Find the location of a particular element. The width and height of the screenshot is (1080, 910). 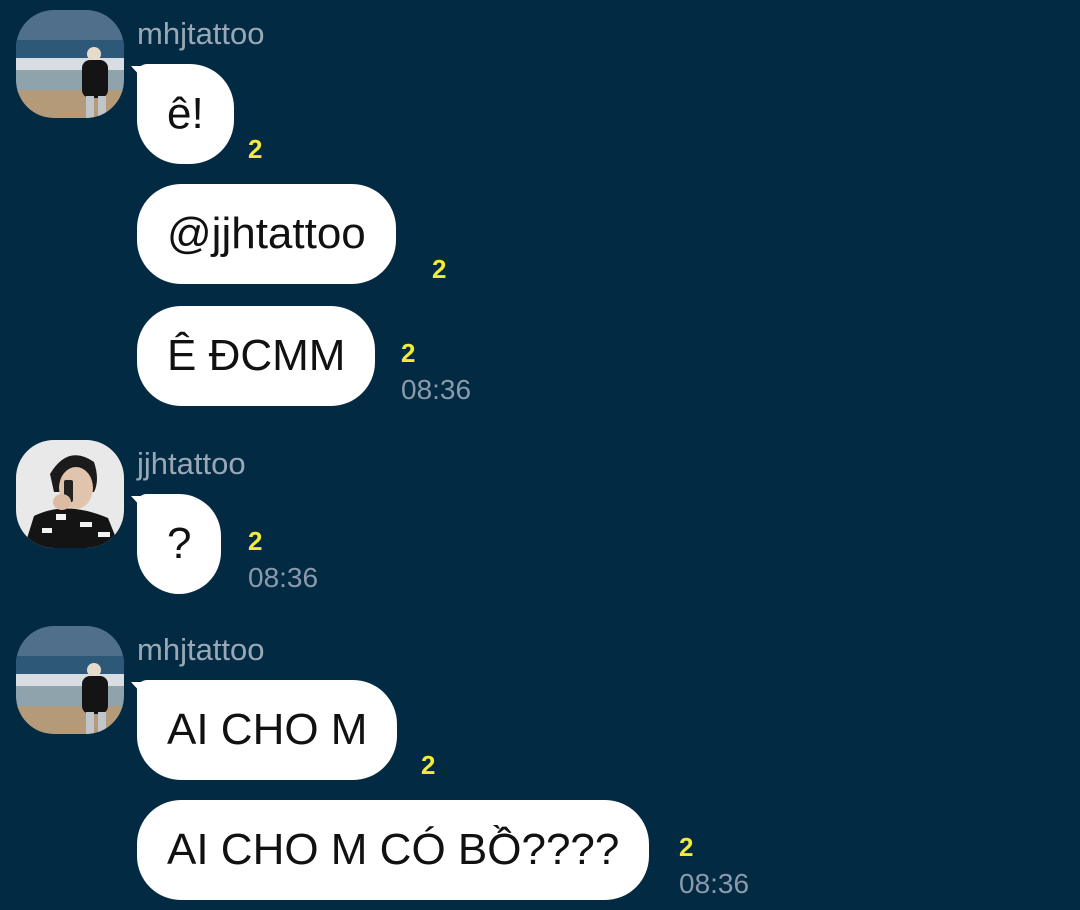

message-bubble: @jjhtattoo is located at coordinates (266, 234).